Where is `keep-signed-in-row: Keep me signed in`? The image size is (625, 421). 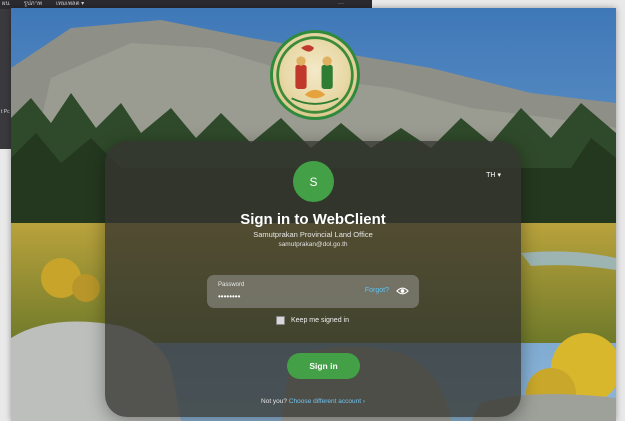
keep-signed-in-row: Keep me signed in is located at coordinates (312, 320).